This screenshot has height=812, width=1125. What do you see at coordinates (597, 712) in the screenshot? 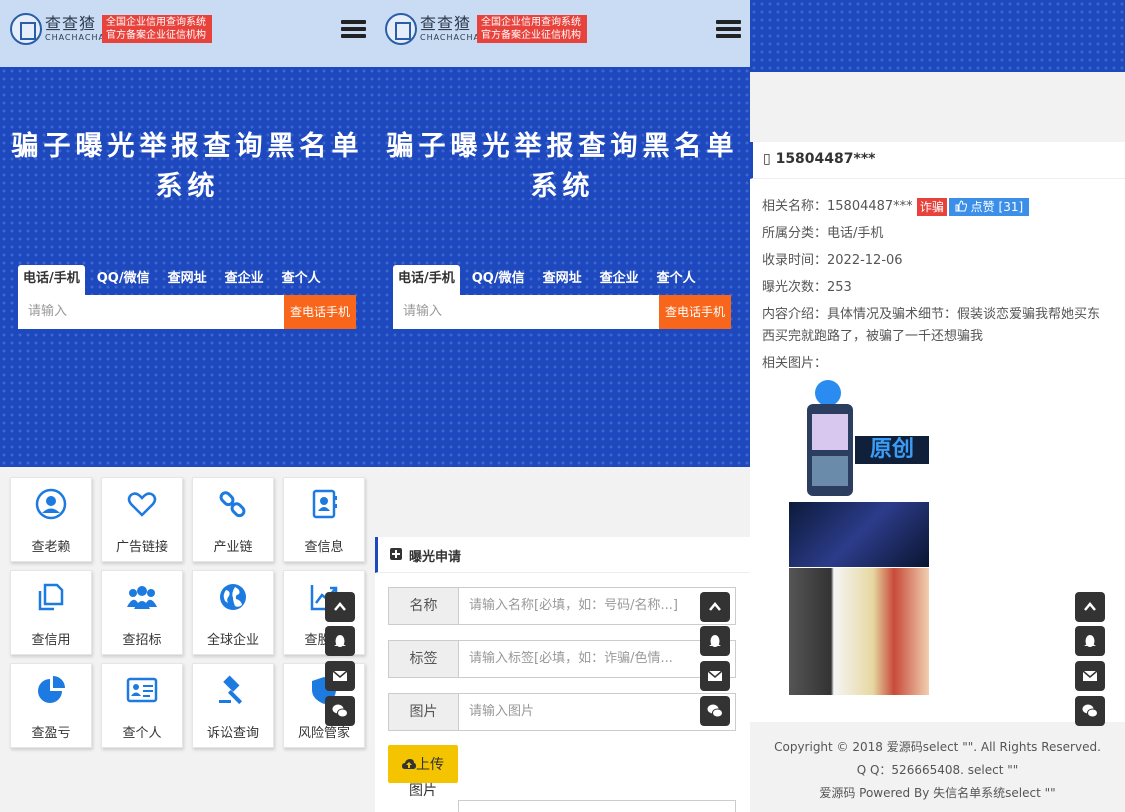
I see `image-input: 请输入图片` at bounding box center [597, 712].